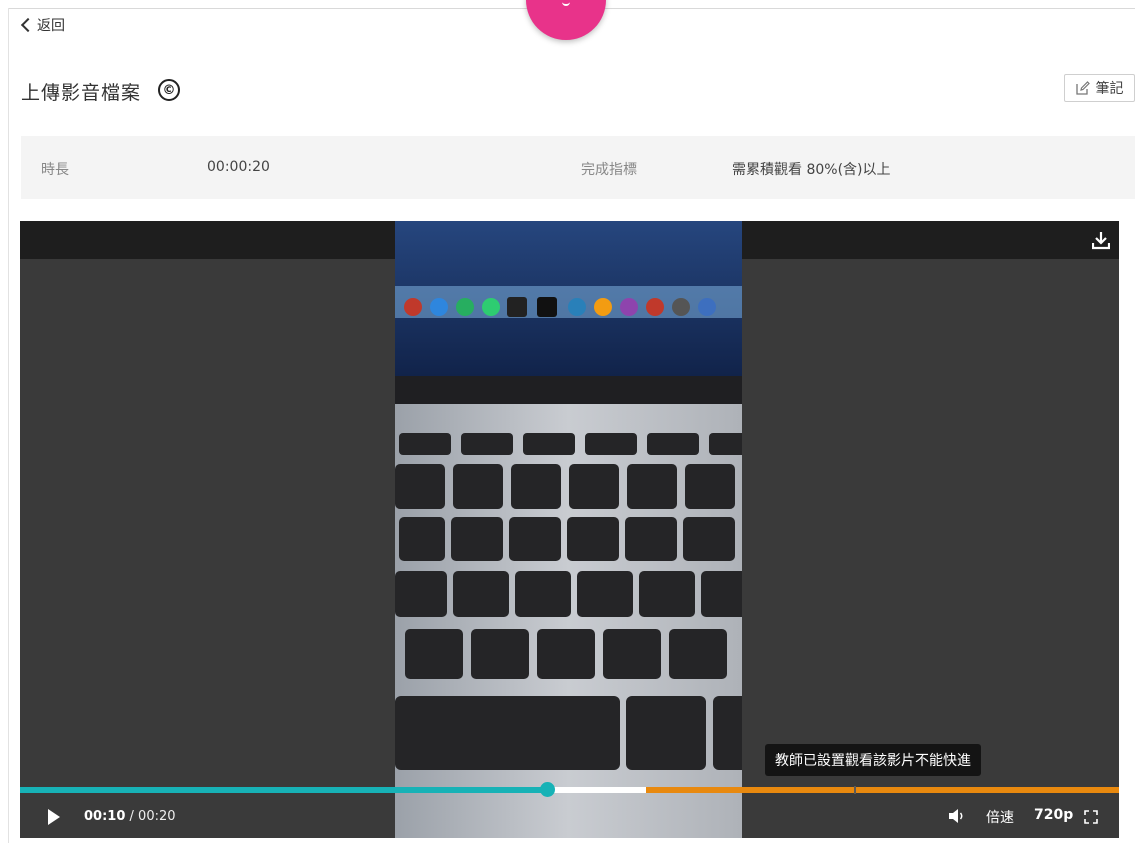 This screenshot has height=843, width=1135. What do you see at coordinates (51, 26) in the screenshot?
I see `back-label: 返回` at bounding box center [51, 26].